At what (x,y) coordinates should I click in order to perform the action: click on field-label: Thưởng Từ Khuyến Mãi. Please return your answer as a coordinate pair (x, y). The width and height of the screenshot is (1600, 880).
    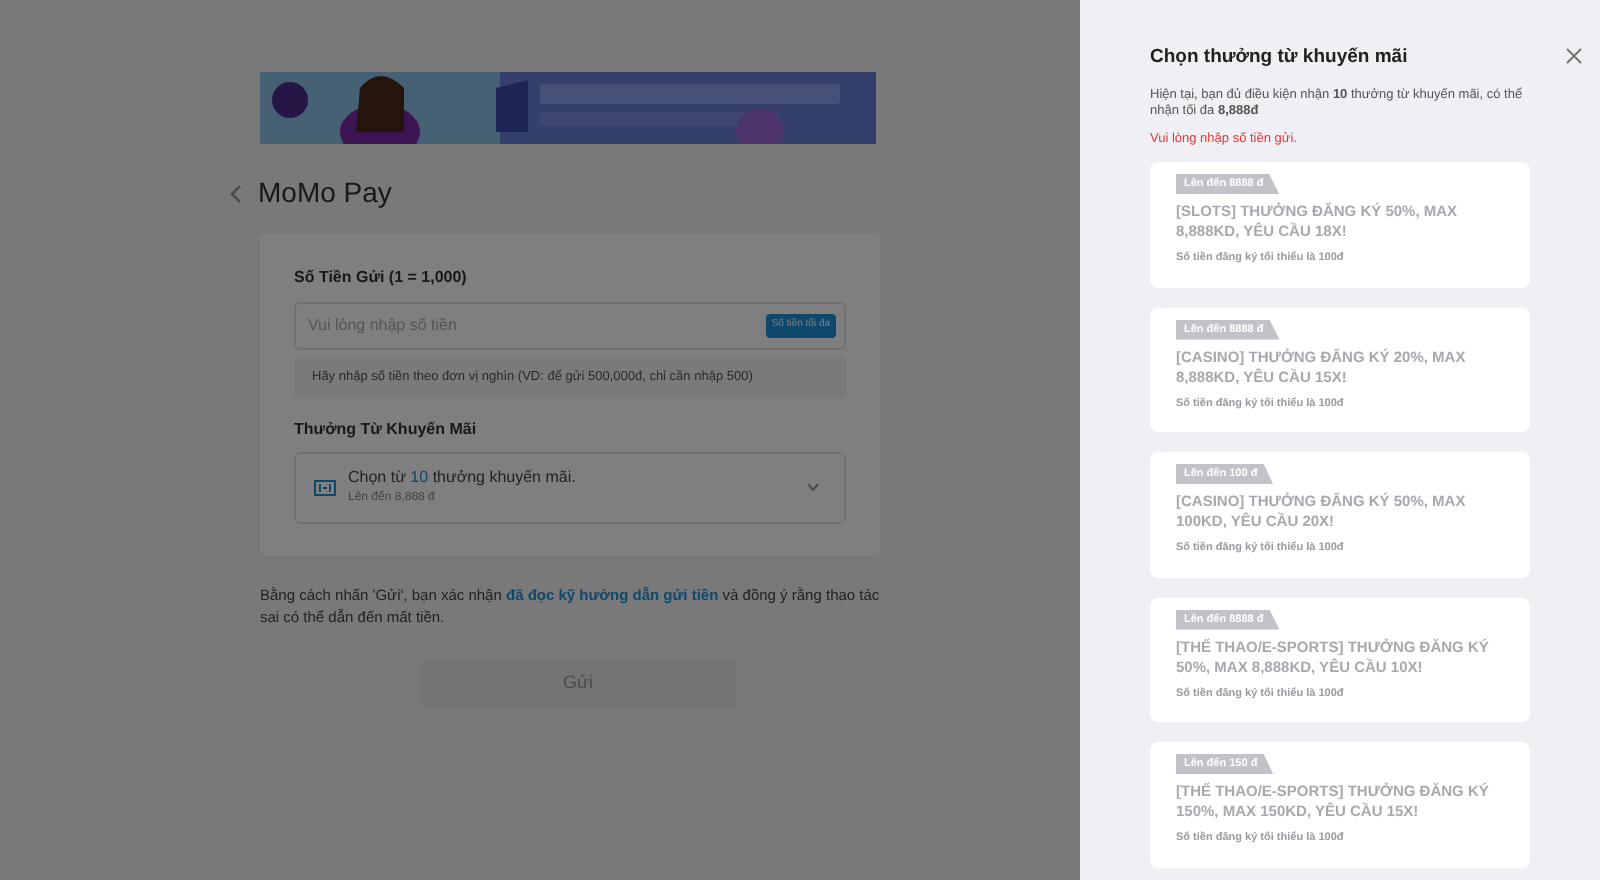
    Looking at the image, I should click on (386, 429).